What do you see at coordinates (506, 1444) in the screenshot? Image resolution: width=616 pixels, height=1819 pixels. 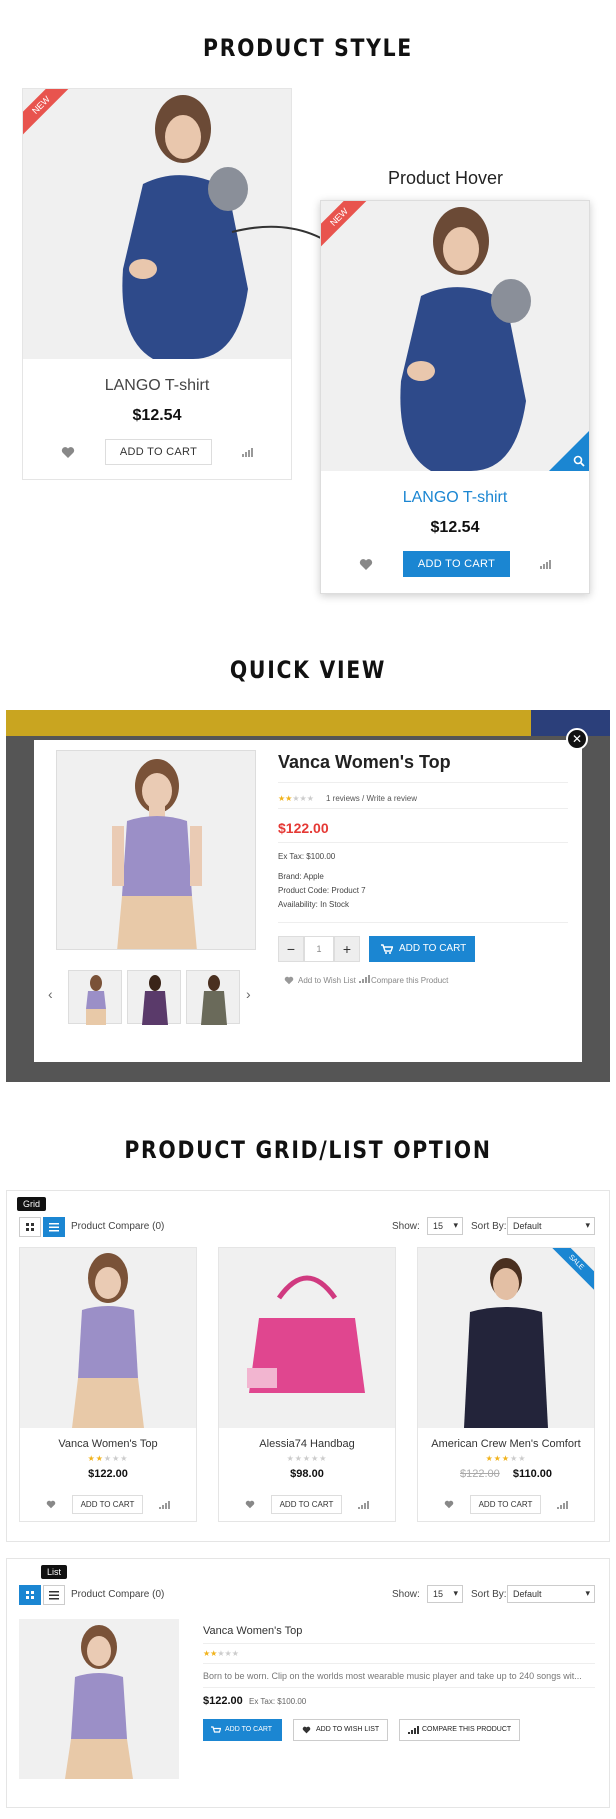 I see `product-name: American Crew Men's Comfort` at bounding box center [506, 1444].